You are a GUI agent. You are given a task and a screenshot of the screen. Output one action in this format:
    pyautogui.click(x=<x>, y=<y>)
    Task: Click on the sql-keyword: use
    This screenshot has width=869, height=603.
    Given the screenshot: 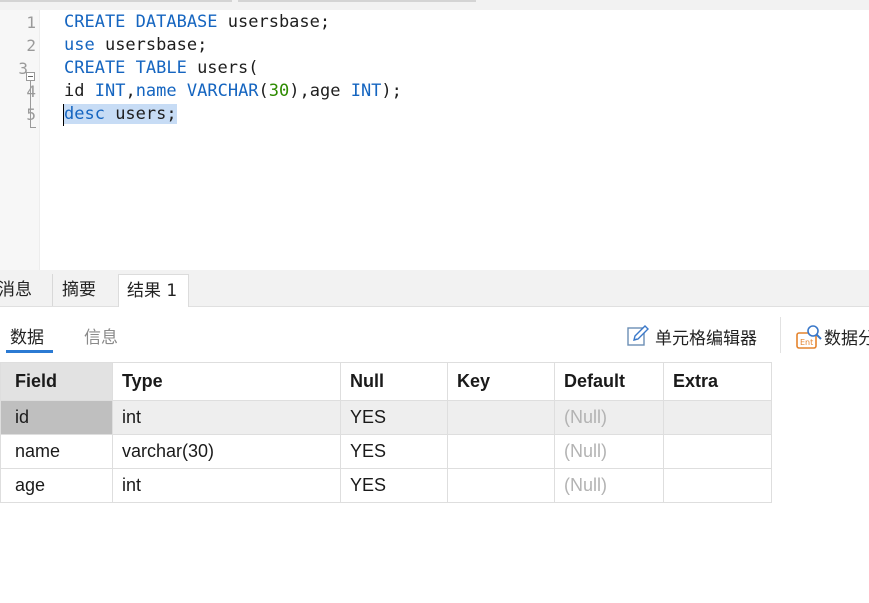 What is the action you would take?
    pyautogui.click(x=79, y=45)
    